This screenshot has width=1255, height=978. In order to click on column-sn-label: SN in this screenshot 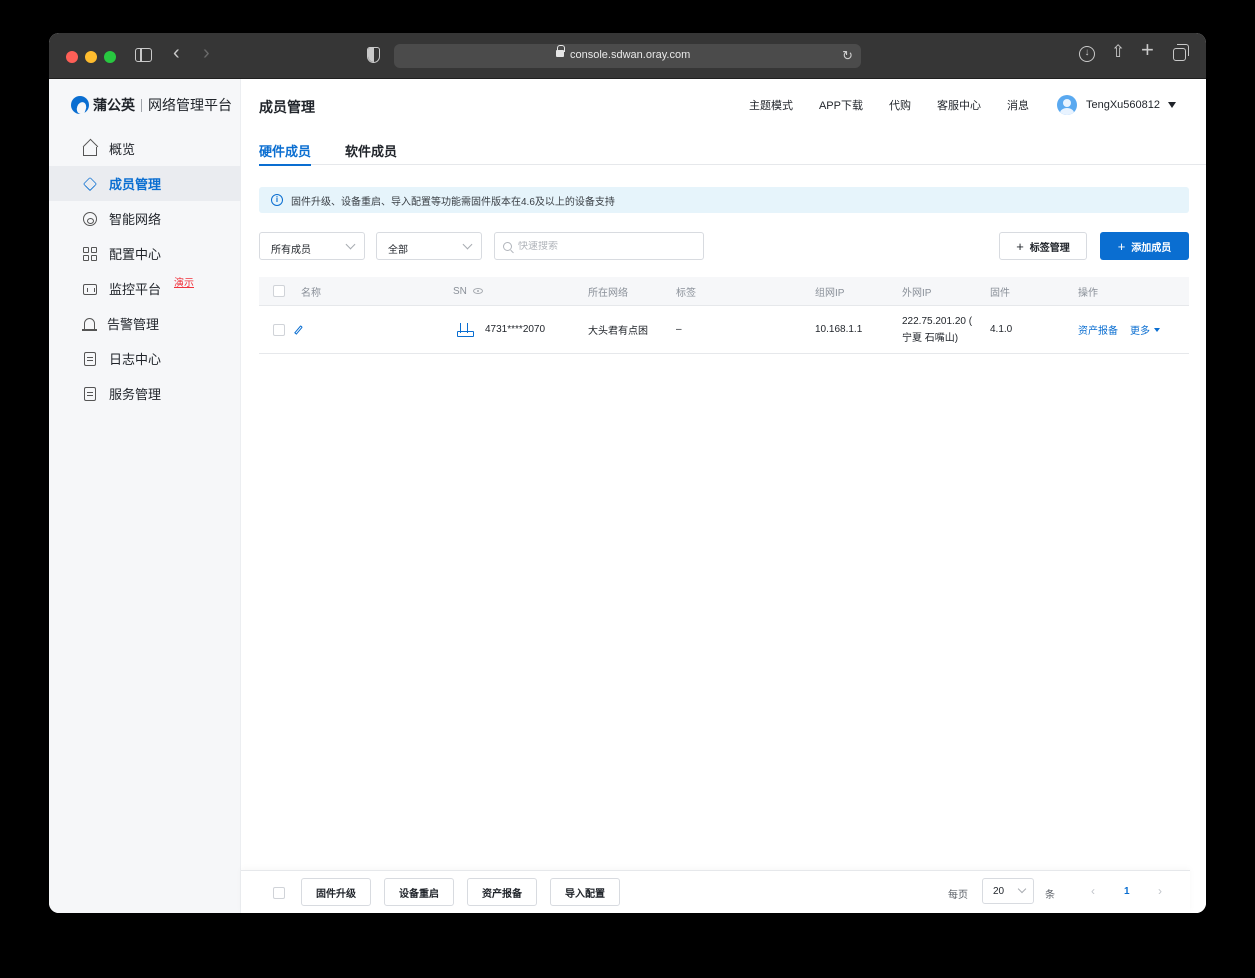, I will do `click(460, 291)`.